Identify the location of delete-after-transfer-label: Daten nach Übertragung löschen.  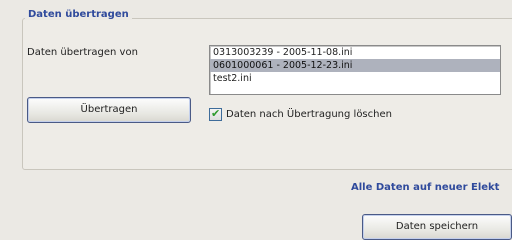
(309, 114).